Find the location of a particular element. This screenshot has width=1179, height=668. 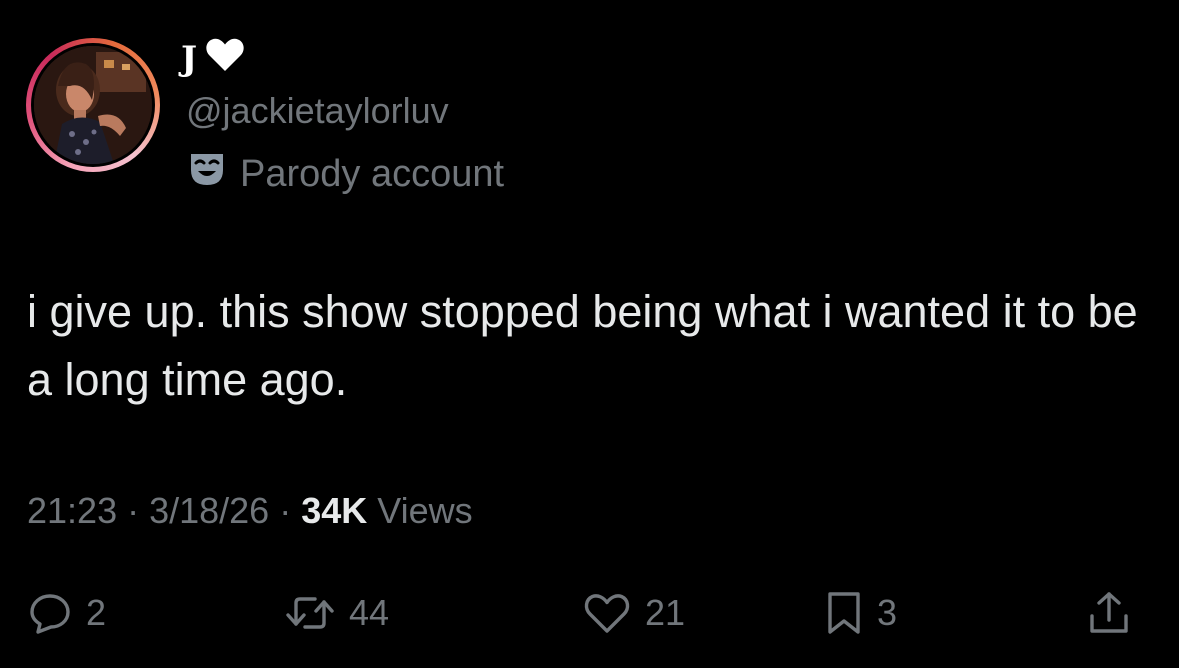

reply-button: 2 is located at coordinates (67, 613).